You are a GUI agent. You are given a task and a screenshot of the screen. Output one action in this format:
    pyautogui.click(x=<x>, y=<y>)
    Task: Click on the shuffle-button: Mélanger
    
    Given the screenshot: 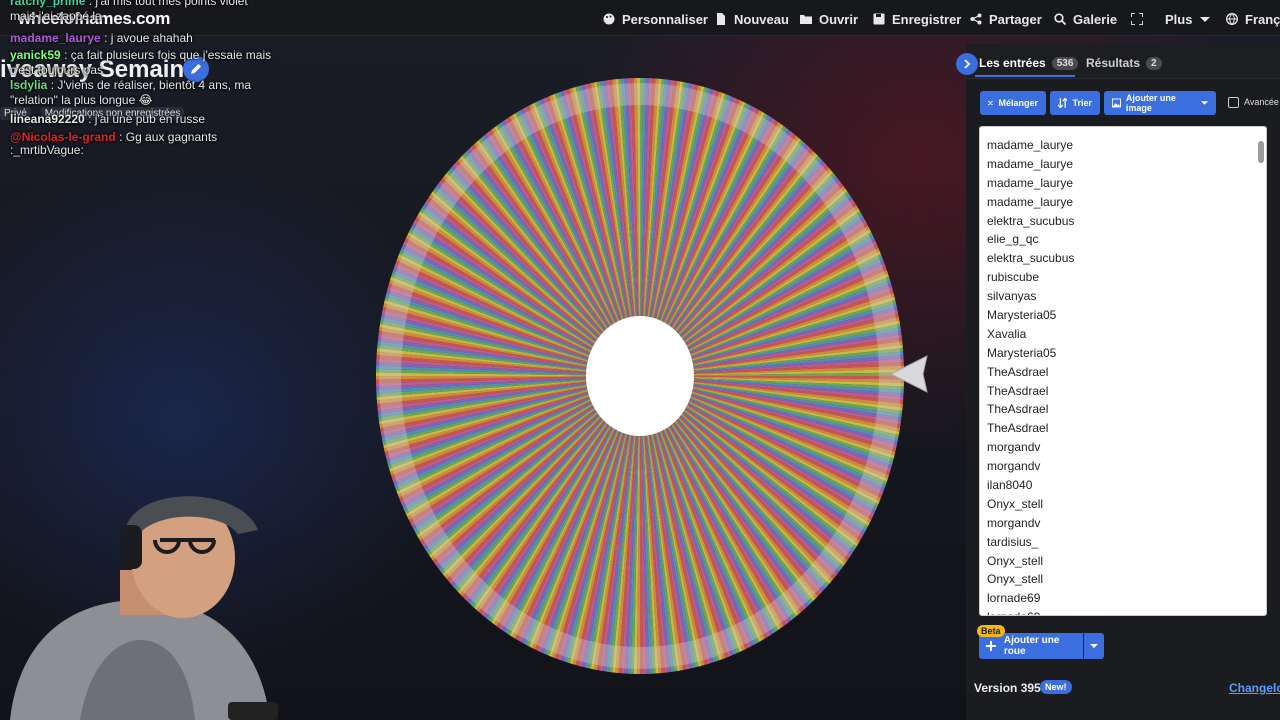 What is the action you would take?
    pyautogui.click(x=1013, y=103)
    